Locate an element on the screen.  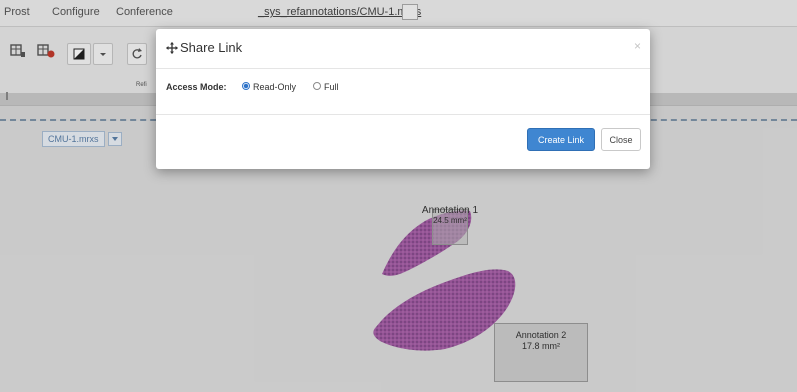
close-icon: × is located at coordinates (637, 46).